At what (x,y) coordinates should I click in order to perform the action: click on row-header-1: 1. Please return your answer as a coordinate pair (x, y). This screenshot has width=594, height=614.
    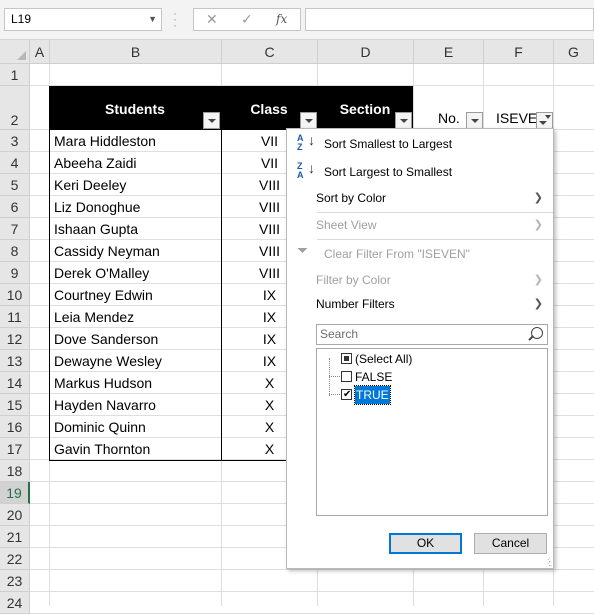
    Looking at the image, I should click on (15, 75).